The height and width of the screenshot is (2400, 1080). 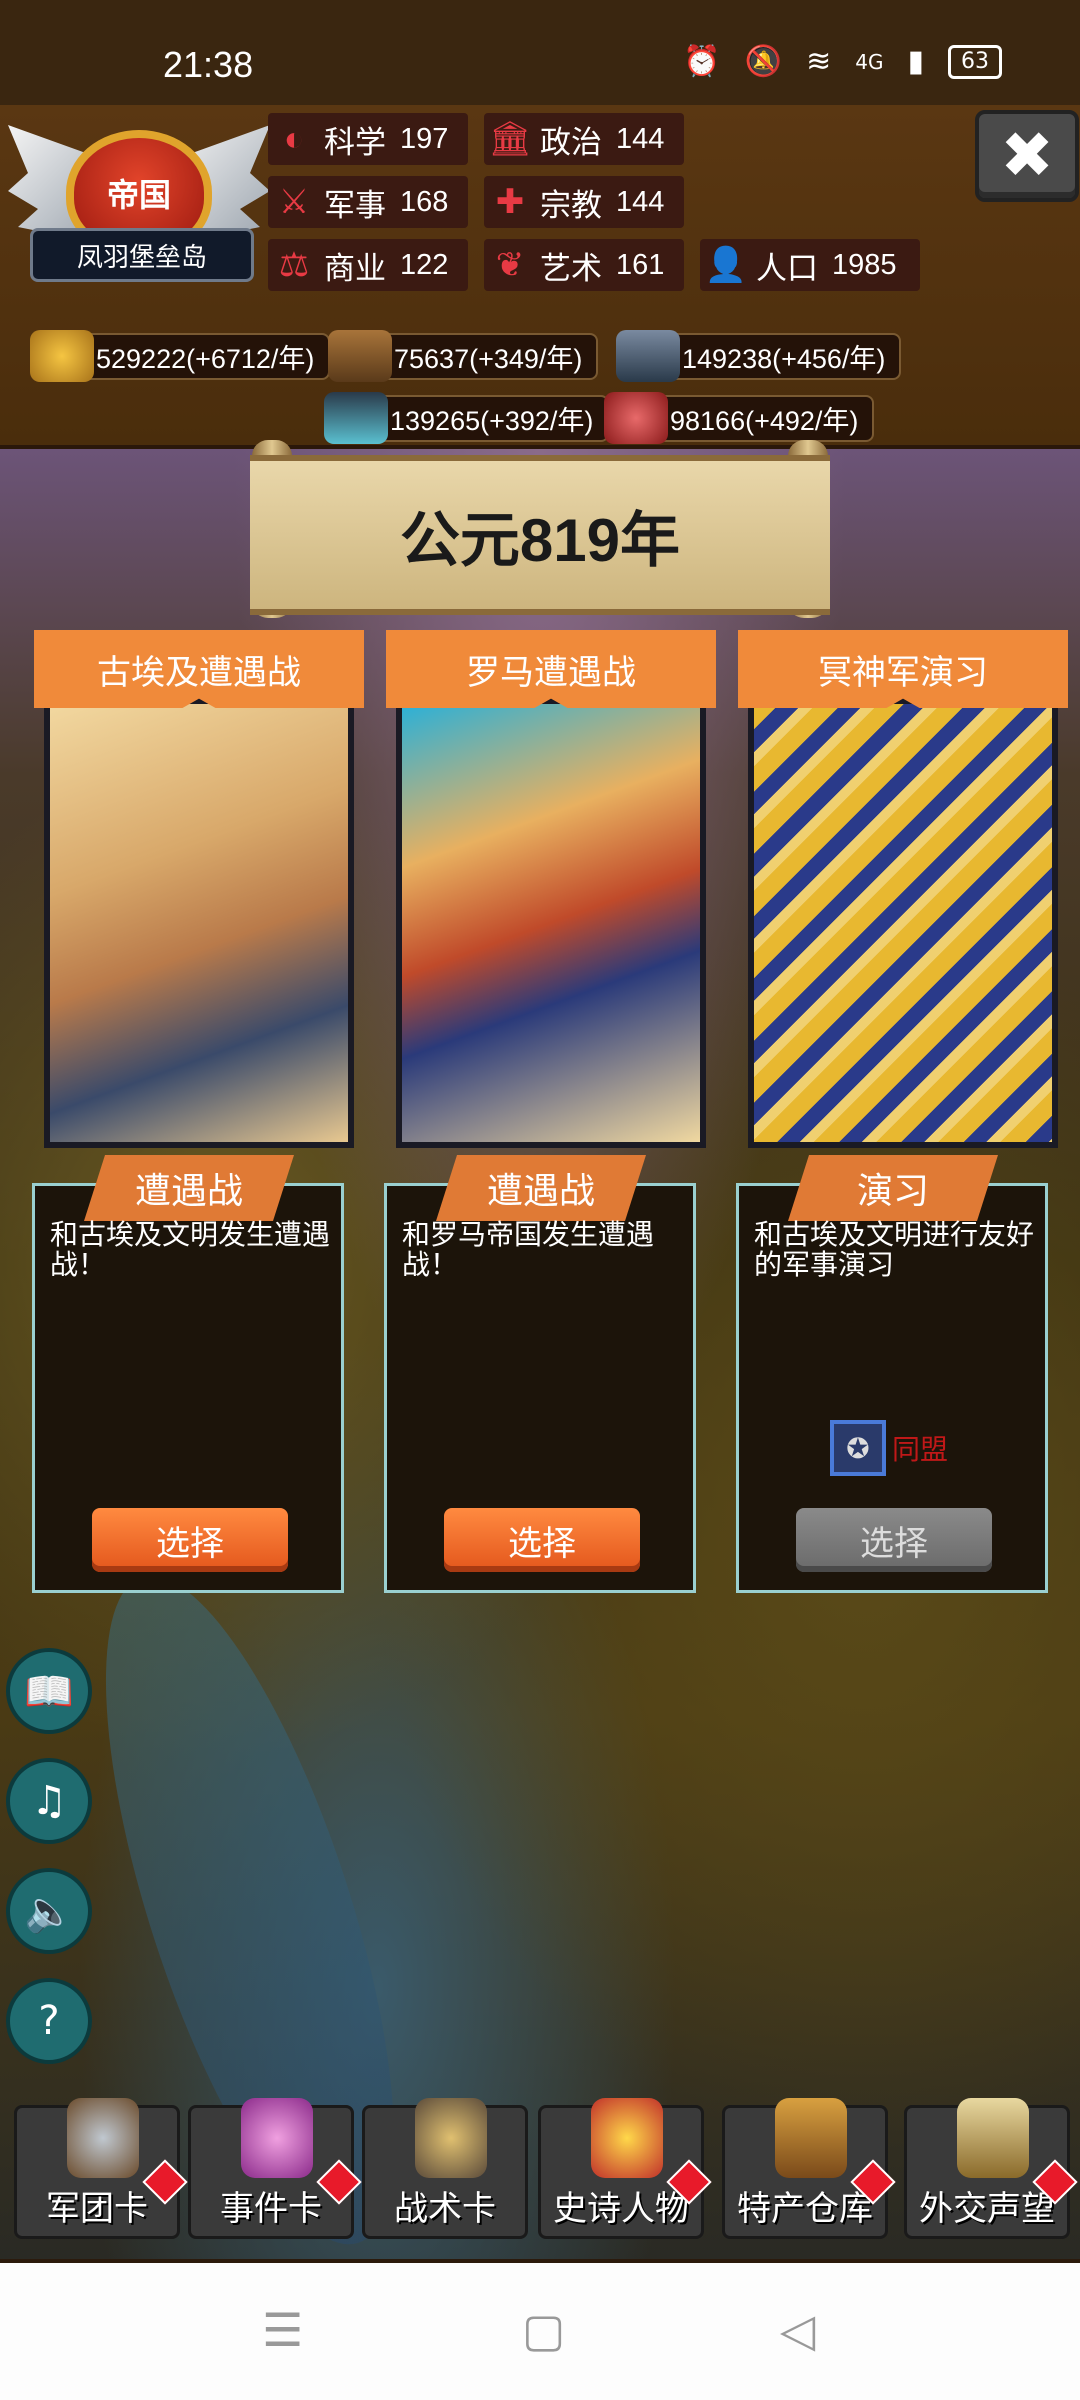 I want to click on card-title: 冥神军演习, so click(x=903, y=669).